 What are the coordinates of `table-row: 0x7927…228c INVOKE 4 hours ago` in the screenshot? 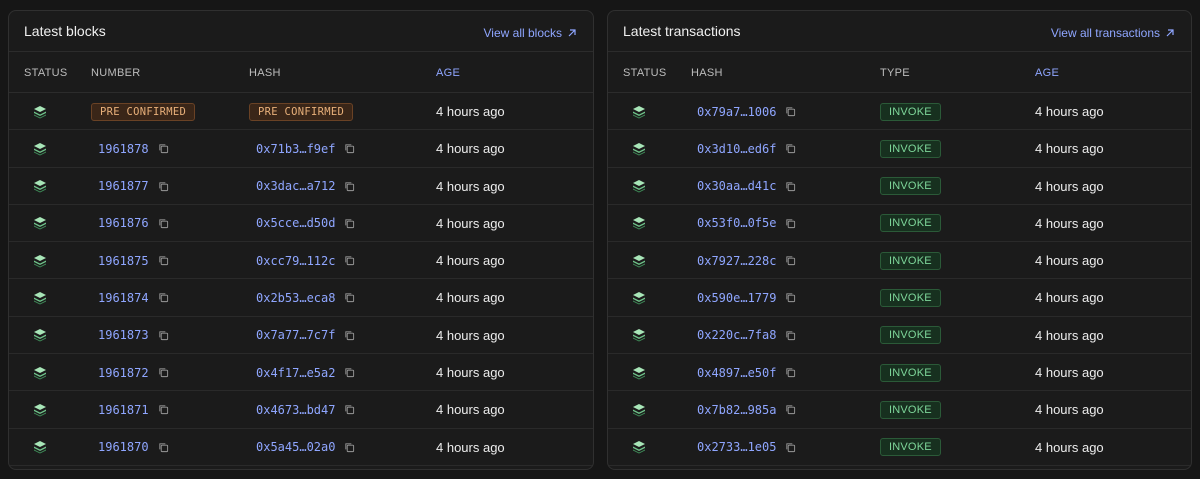 It's located at (899, 261).